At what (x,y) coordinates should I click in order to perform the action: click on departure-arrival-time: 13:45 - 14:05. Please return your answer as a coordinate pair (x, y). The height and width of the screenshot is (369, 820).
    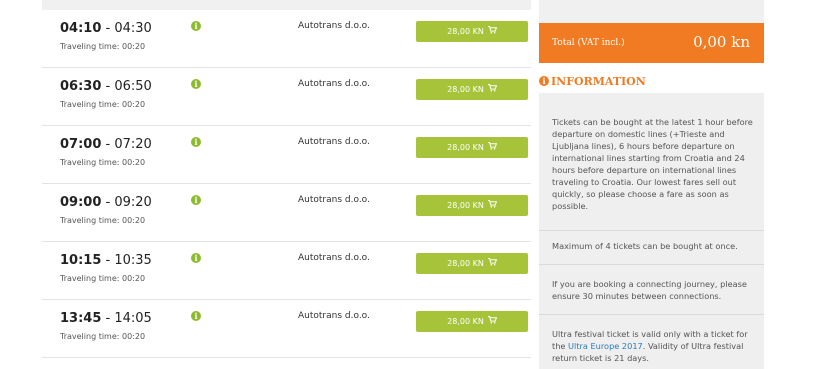
    Looking at the image, I should click on (106, 318).